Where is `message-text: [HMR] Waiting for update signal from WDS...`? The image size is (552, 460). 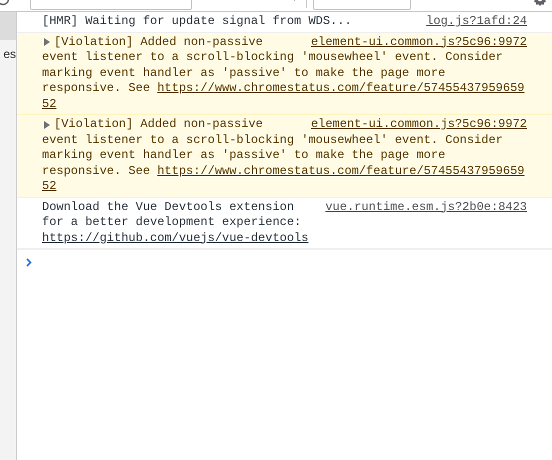
message-text: [HMR] Waiting for update signal from WDS... is located at coordinates (197, 21).